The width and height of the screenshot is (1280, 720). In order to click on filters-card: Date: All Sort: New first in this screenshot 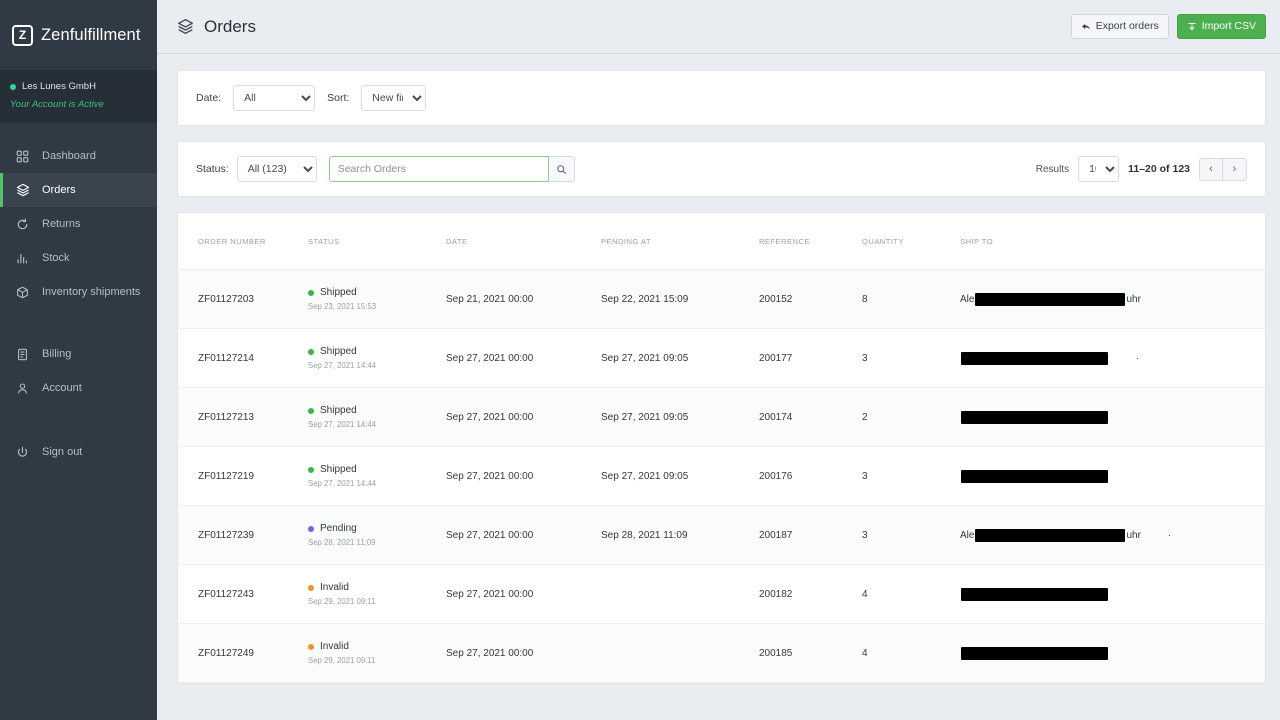, I will do `click(721, 98)`.